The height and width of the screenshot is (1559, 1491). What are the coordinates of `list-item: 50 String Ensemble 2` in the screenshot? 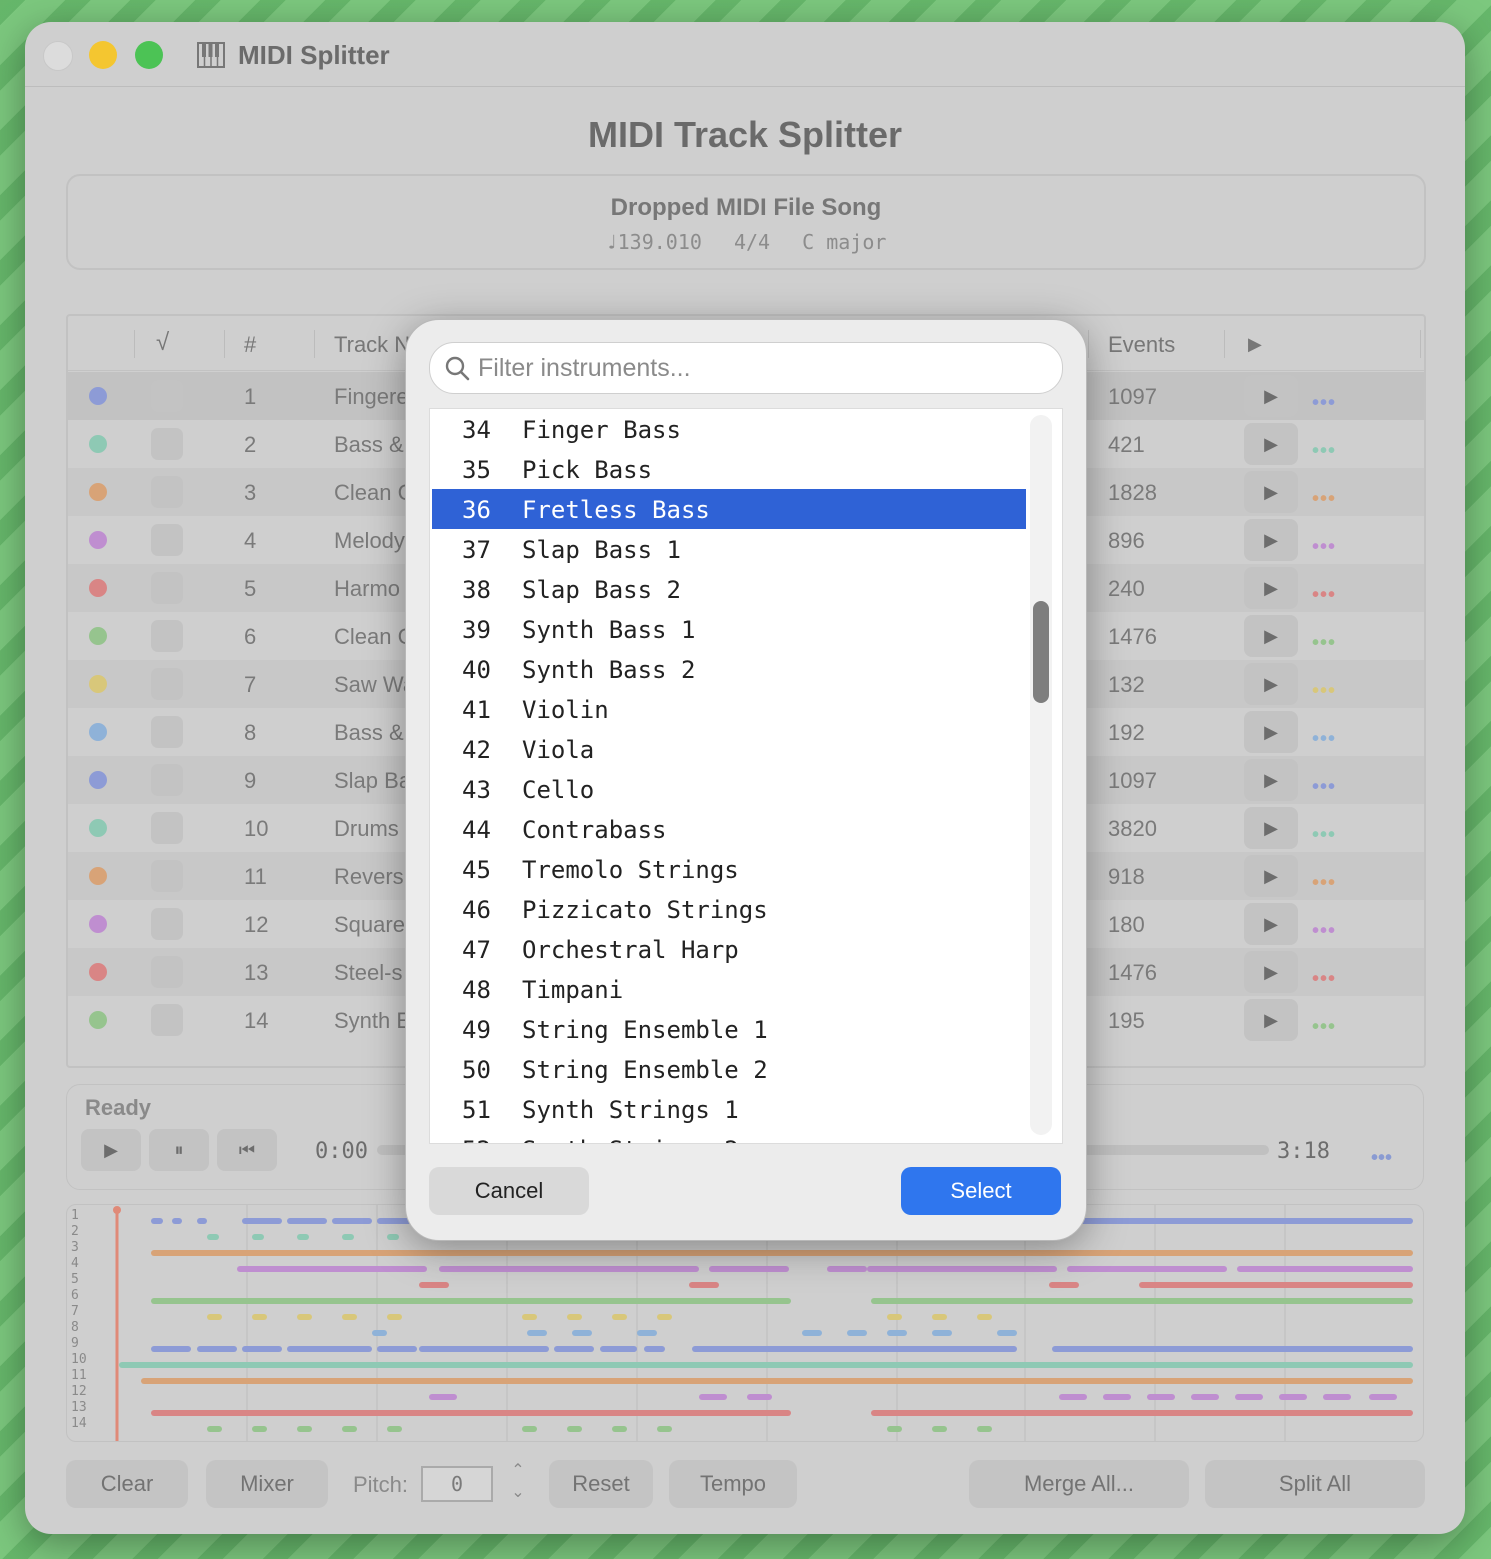 It's located at (729, 1069).